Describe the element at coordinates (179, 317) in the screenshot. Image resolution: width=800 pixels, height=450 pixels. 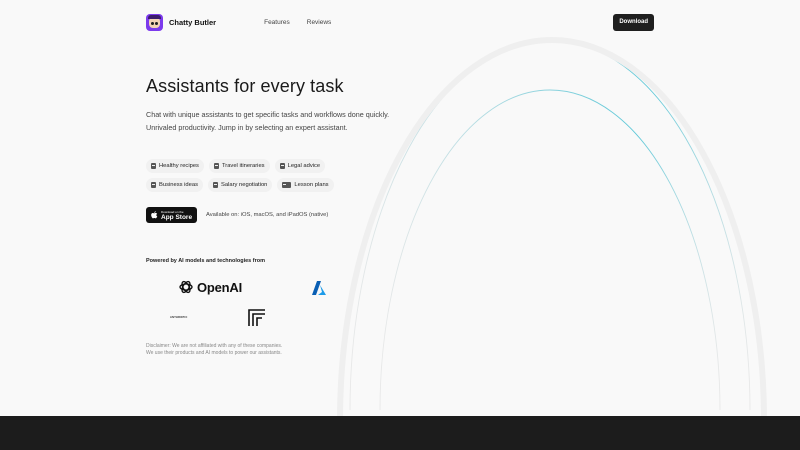
I see `anthropic-logo: ANTHROPIC` at that location.